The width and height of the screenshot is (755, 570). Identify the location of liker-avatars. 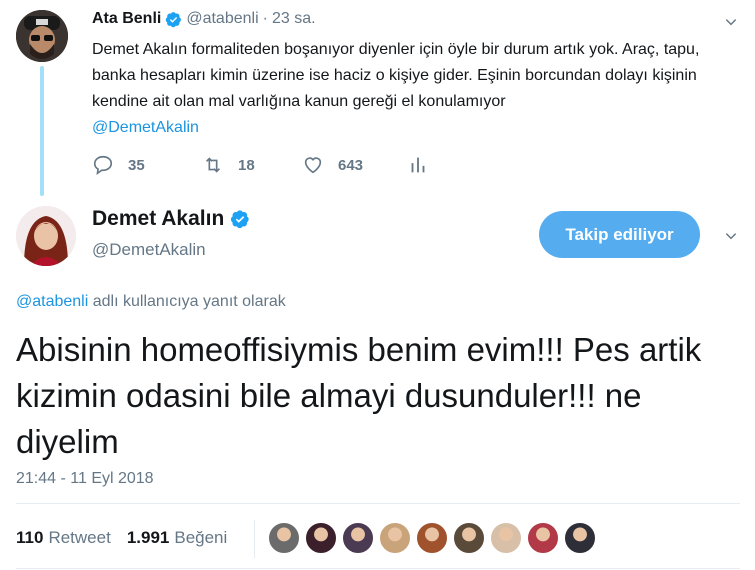
(432, 538).